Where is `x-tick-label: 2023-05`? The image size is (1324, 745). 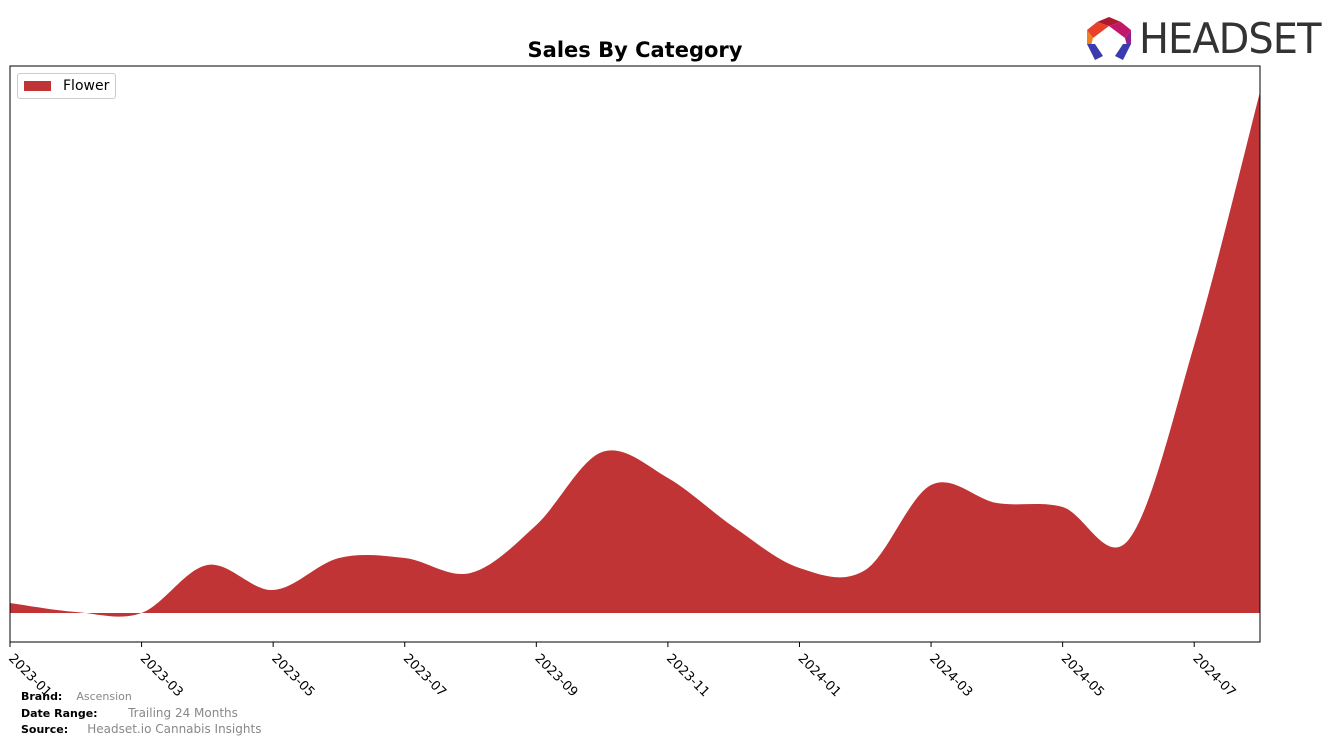
x-tick-label: 2023-05 is located at coordinates (292, 675).